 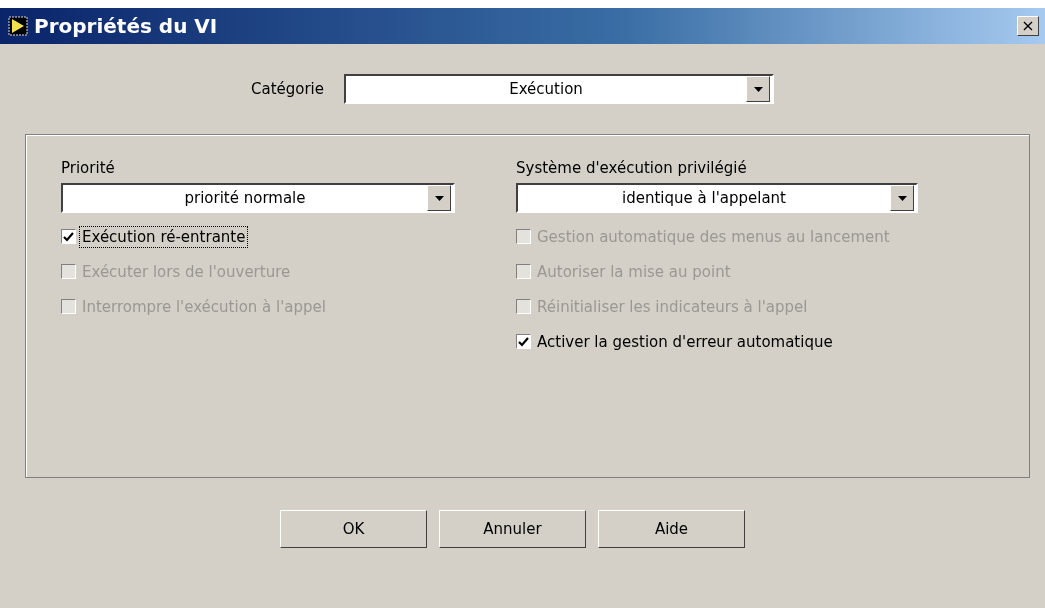 I want to click on section-label: Système d'exécution privilégié, so click(x=632, y=168).